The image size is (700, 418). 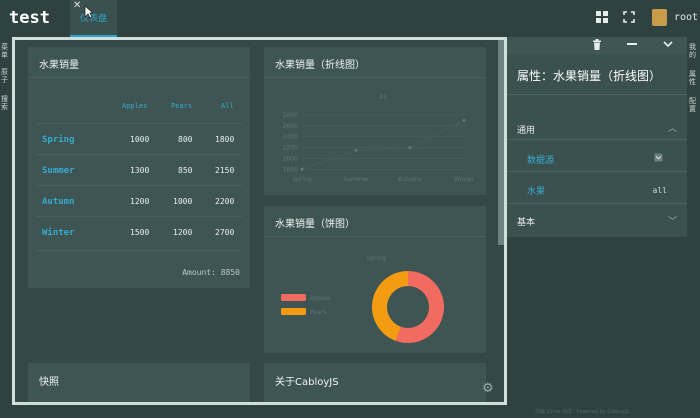 What do you see at coordinates (5, 51) in the screenshot?
I see `rail-item-menu: 菜单` at bounding box center [5, 51].